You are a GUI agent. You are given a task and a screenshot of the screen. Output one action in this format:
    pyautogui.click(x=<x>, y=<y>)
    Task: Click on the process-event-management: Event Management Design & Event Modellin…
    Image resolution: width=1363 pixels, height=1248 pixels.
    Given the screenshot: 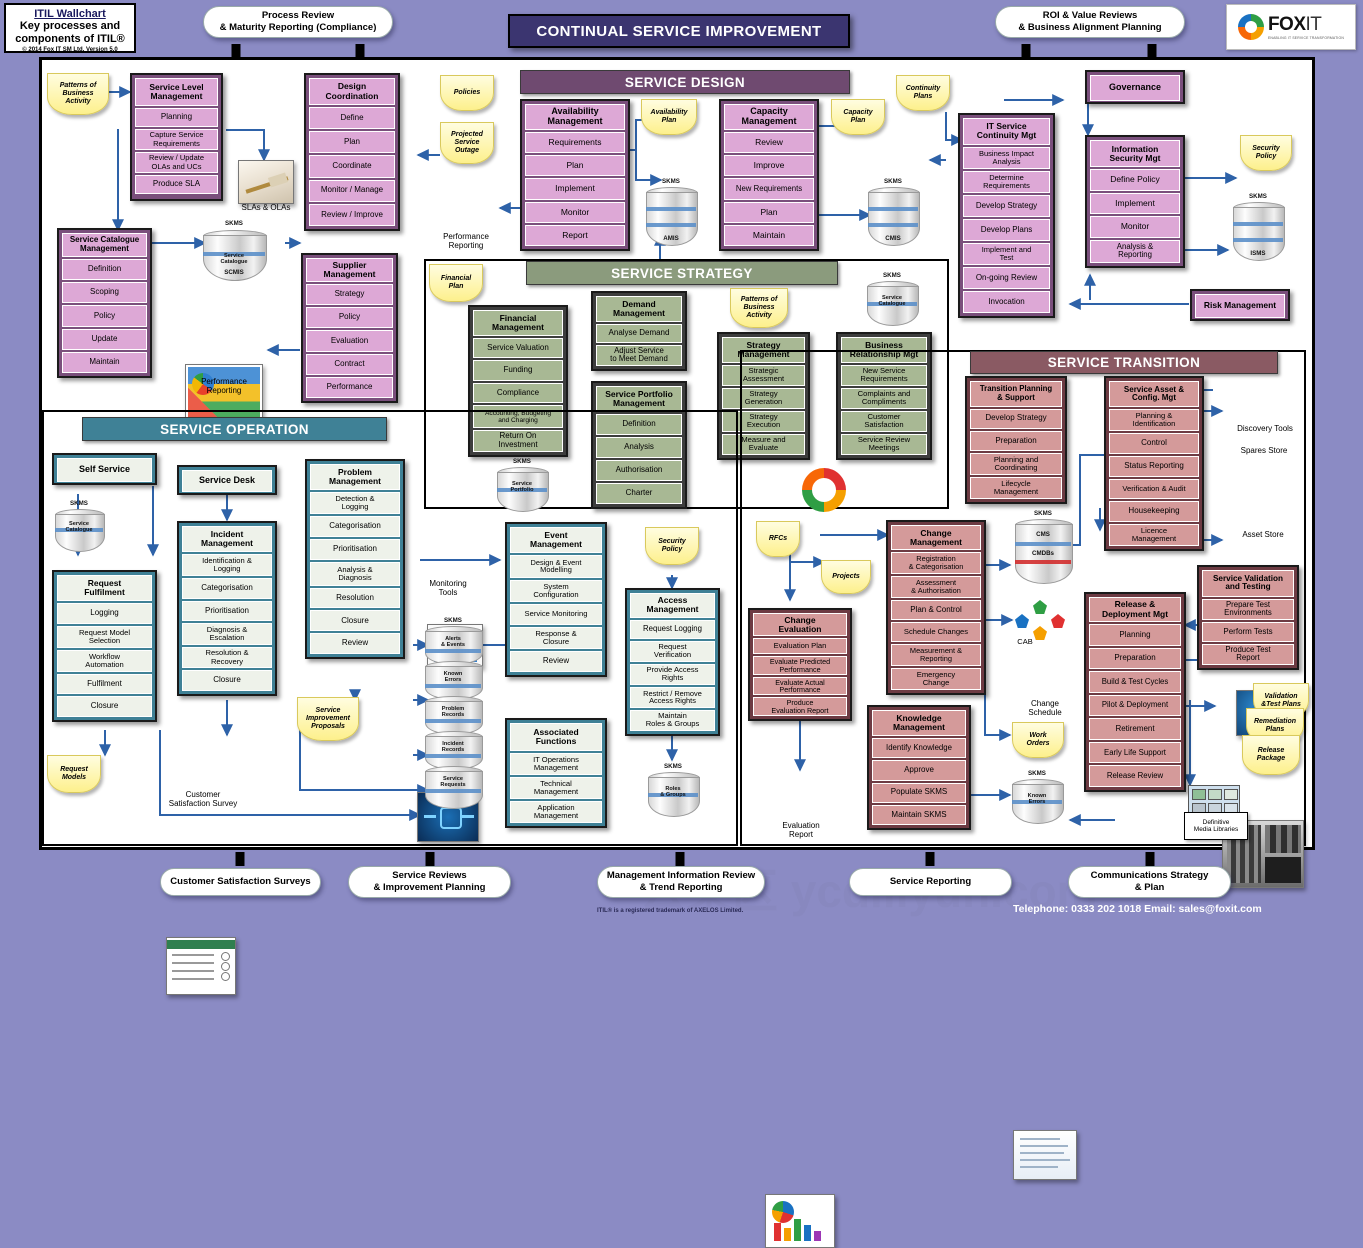 What is the action you would take?
    pyautogui.click(x=556, y=599)
    